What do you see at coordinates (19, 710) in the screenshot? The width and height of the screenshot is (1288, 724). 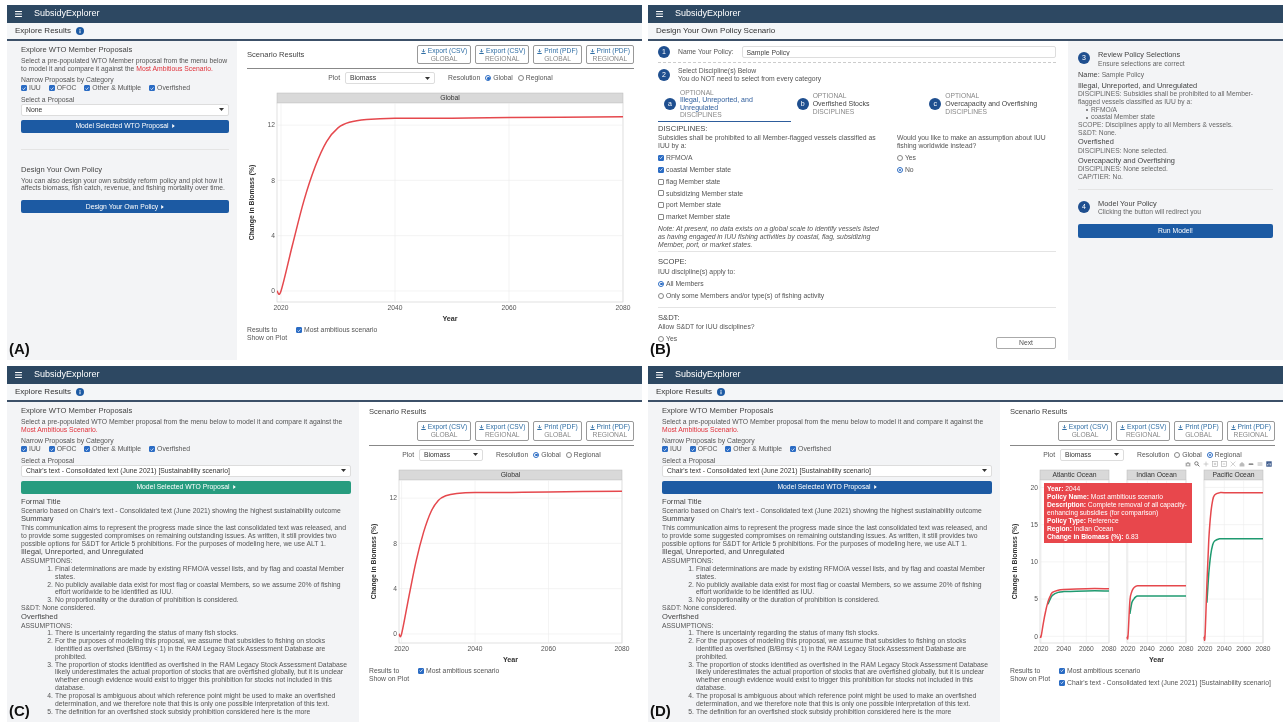 I see `panel-label: (C)` at bounding box center [19, 710].